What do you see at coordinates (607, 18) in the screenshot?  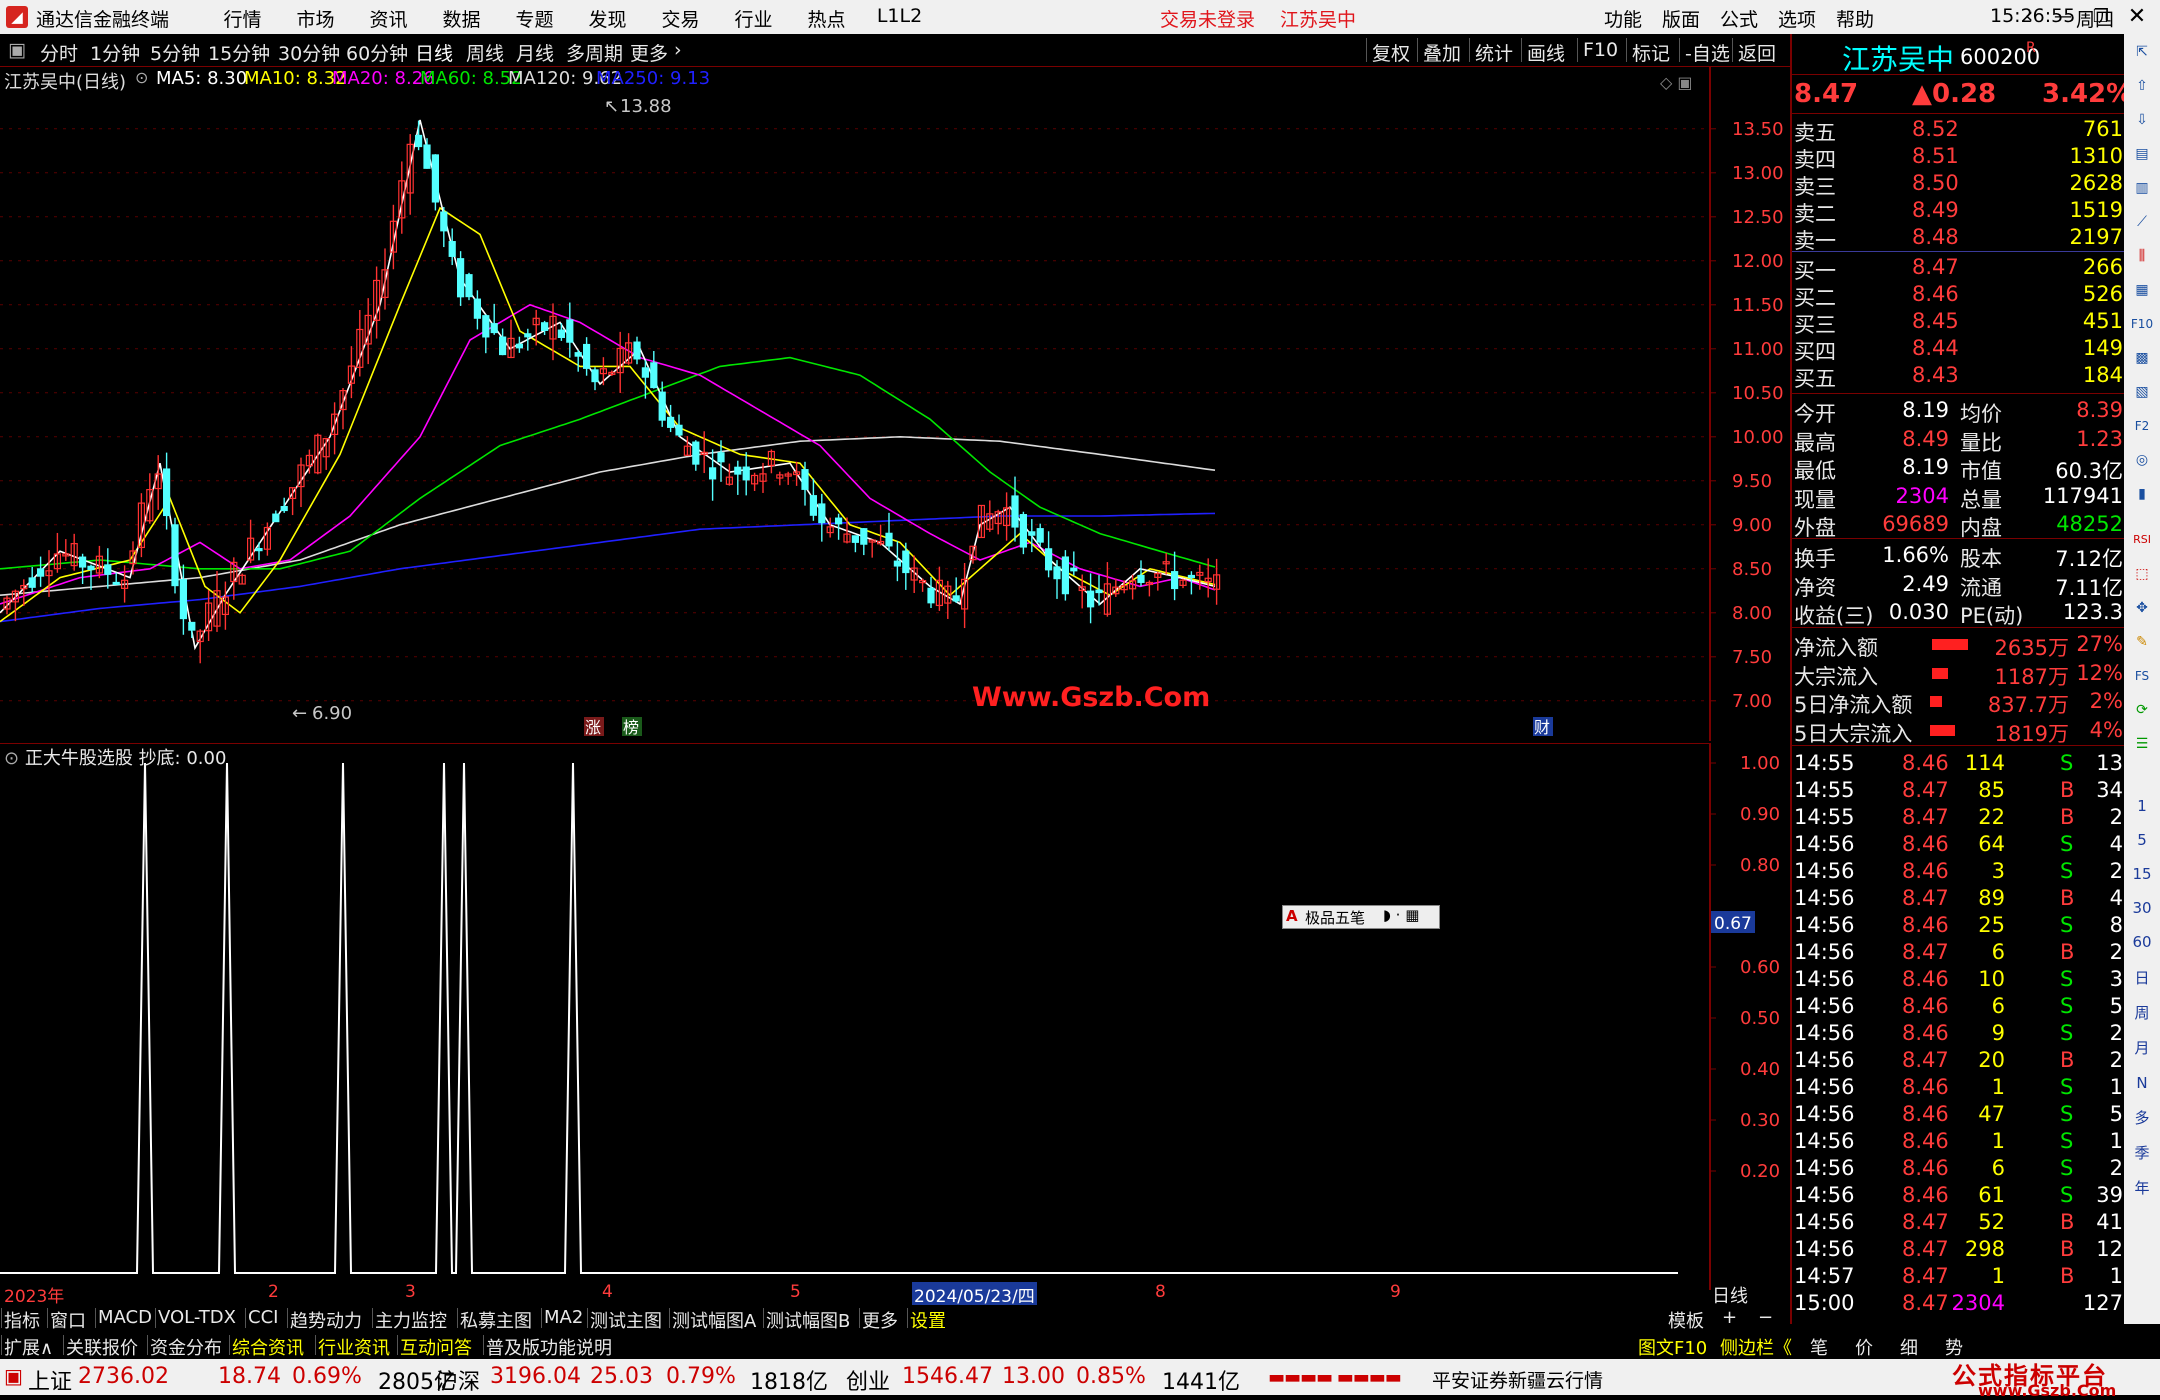 I see `menu-item-5: 发现` at bounding box center [607, 18].